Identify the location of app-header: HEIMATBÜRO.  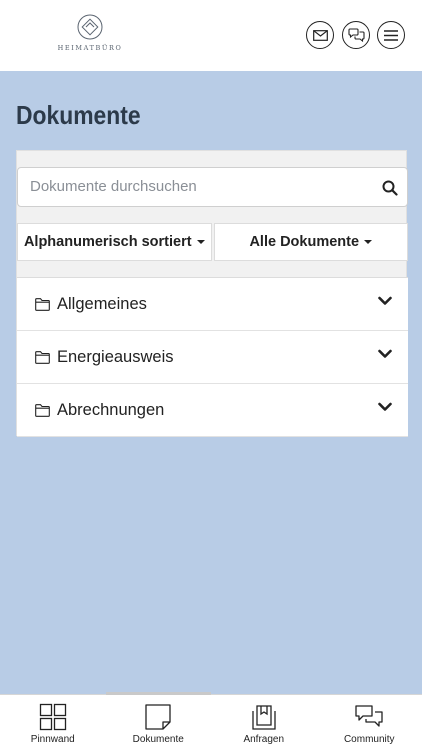
(211, 35).